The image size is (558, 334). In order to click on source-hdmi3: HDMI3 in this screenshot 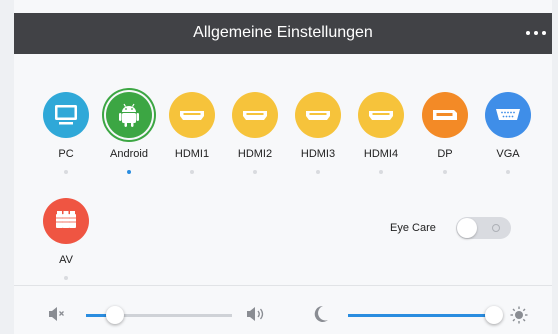, I will do `click(318, 133)`.